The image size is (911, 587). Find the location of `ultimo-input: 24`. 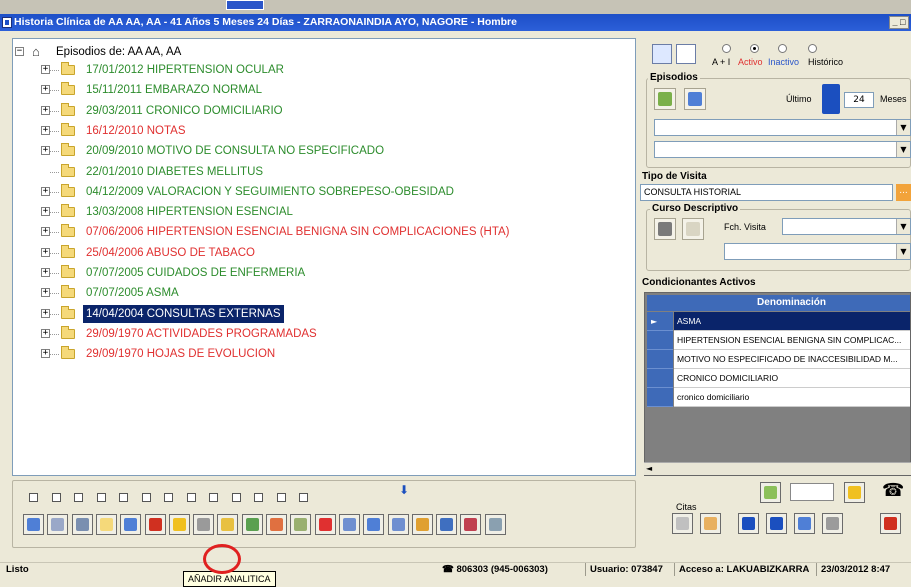

ultimo-input: 24 is located at coordinates (859, 100).